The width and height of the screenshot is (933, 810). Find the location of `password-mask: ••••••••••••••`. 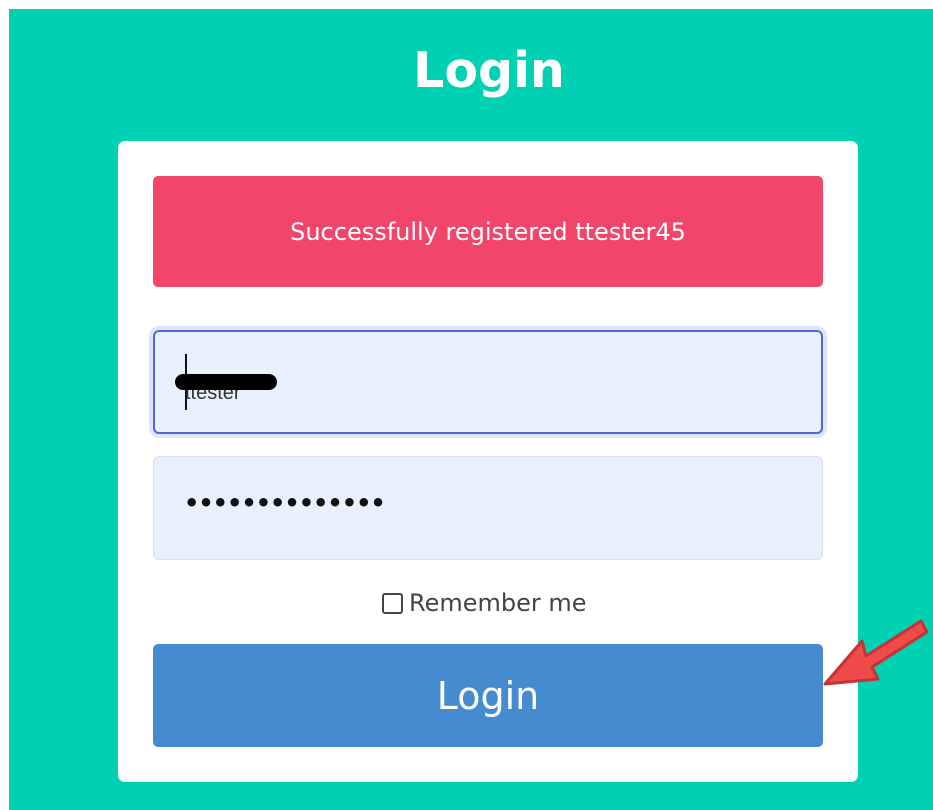

password-mask: •••••••••••••• is located at coordinates (285, 503).